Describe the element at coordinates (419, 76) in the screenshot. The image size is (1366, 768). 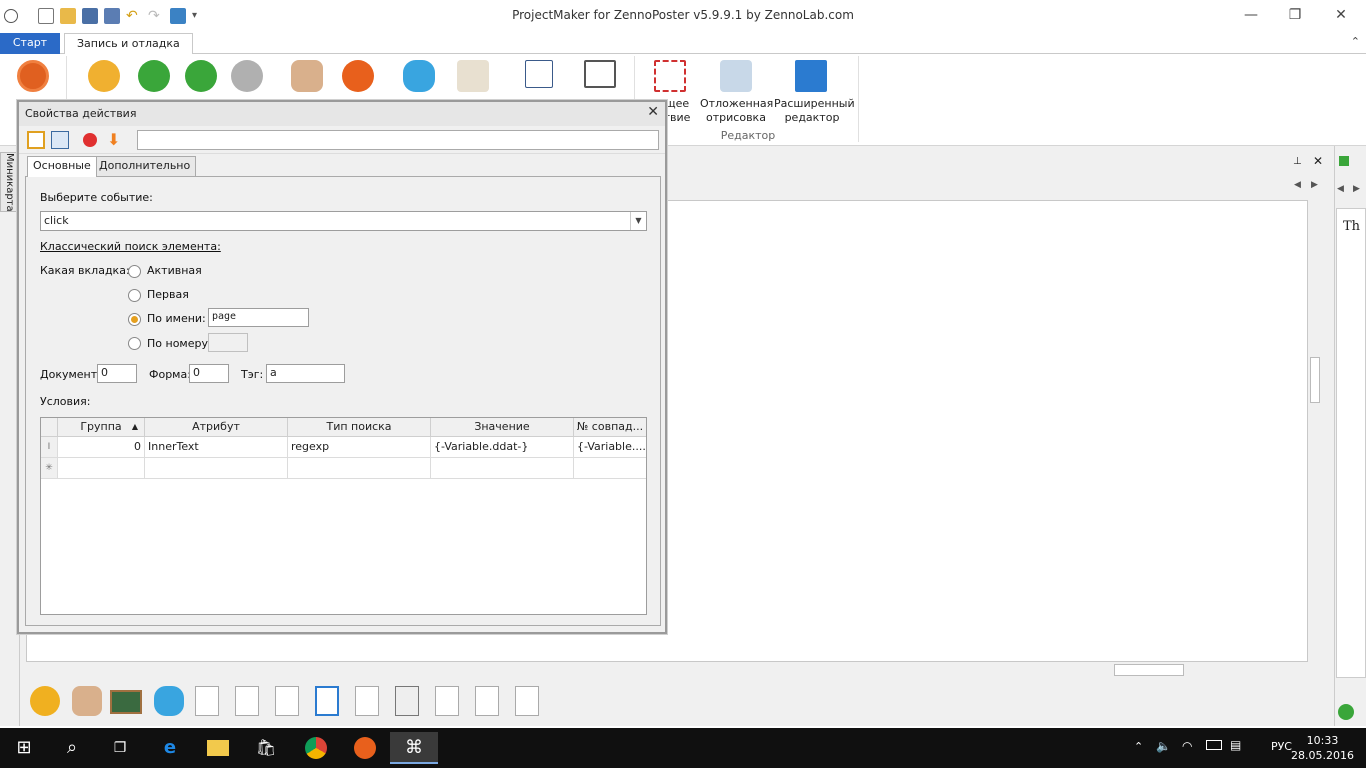
I see `robot-icon` at that location.